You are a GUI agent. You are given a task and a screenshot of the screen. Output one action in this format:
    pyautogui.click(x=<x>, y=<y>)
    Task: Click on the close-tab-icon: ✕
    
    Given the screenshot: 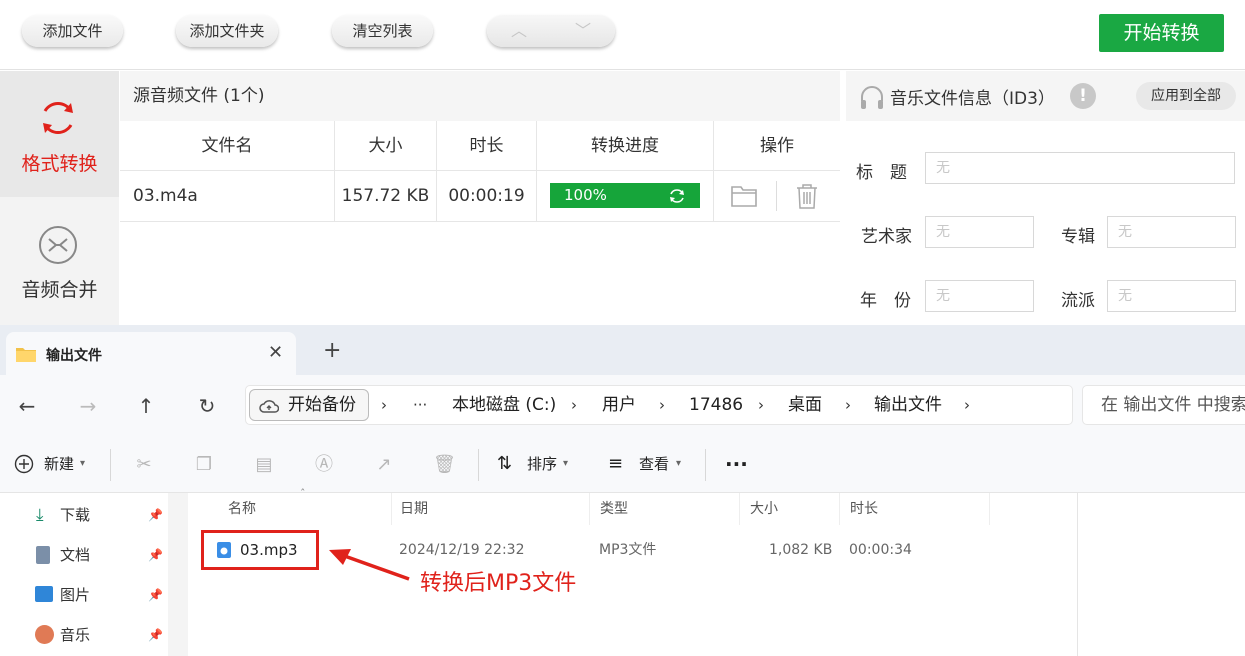 What is the action you would take?
    pyautogui.click(x=275, y=352)
    